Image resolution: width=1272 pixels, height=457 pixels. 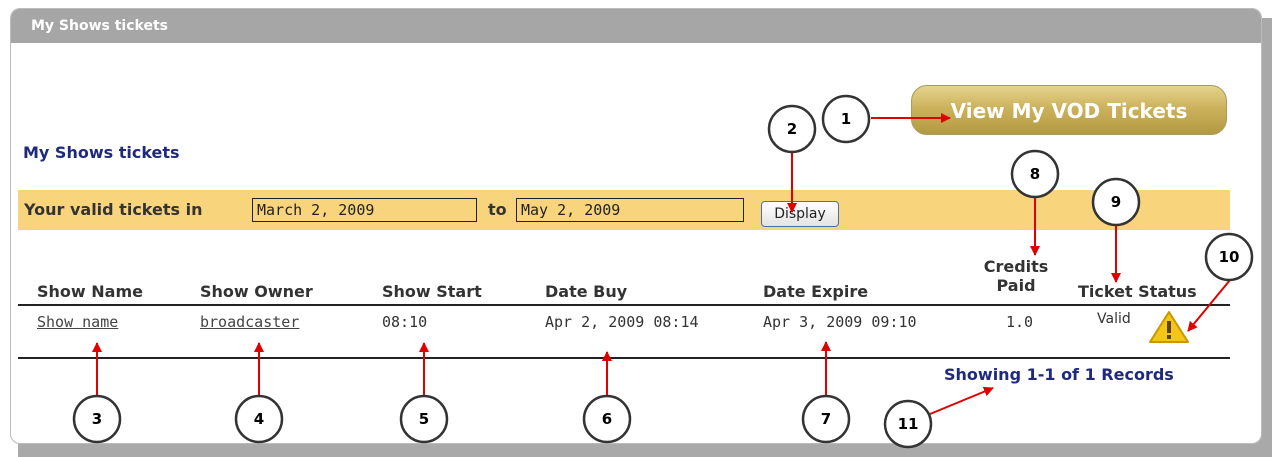 What do you see at coordinates (432, 291) in the screenshot?
I see `header-show-start: Show Start` at bounding box center [432, 291].